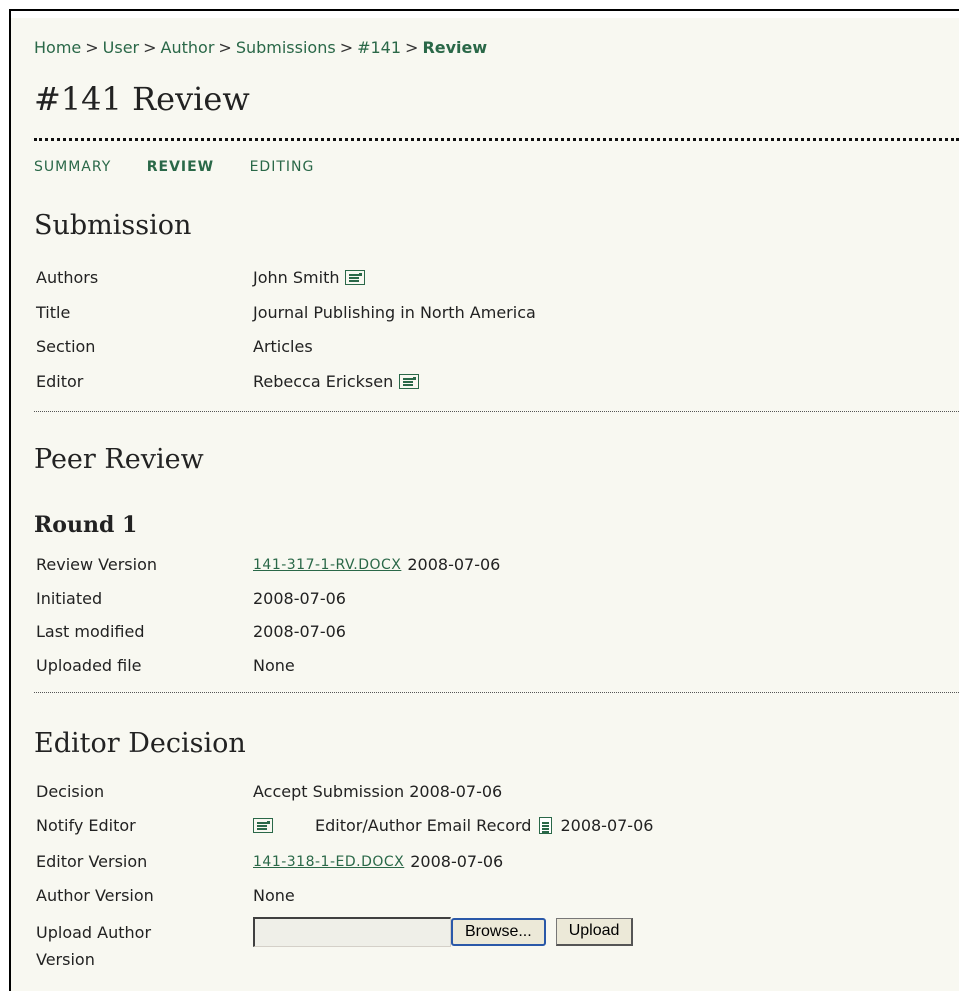  I want to click on editor-decision-heading: Editor Decision, so click(140, 743).